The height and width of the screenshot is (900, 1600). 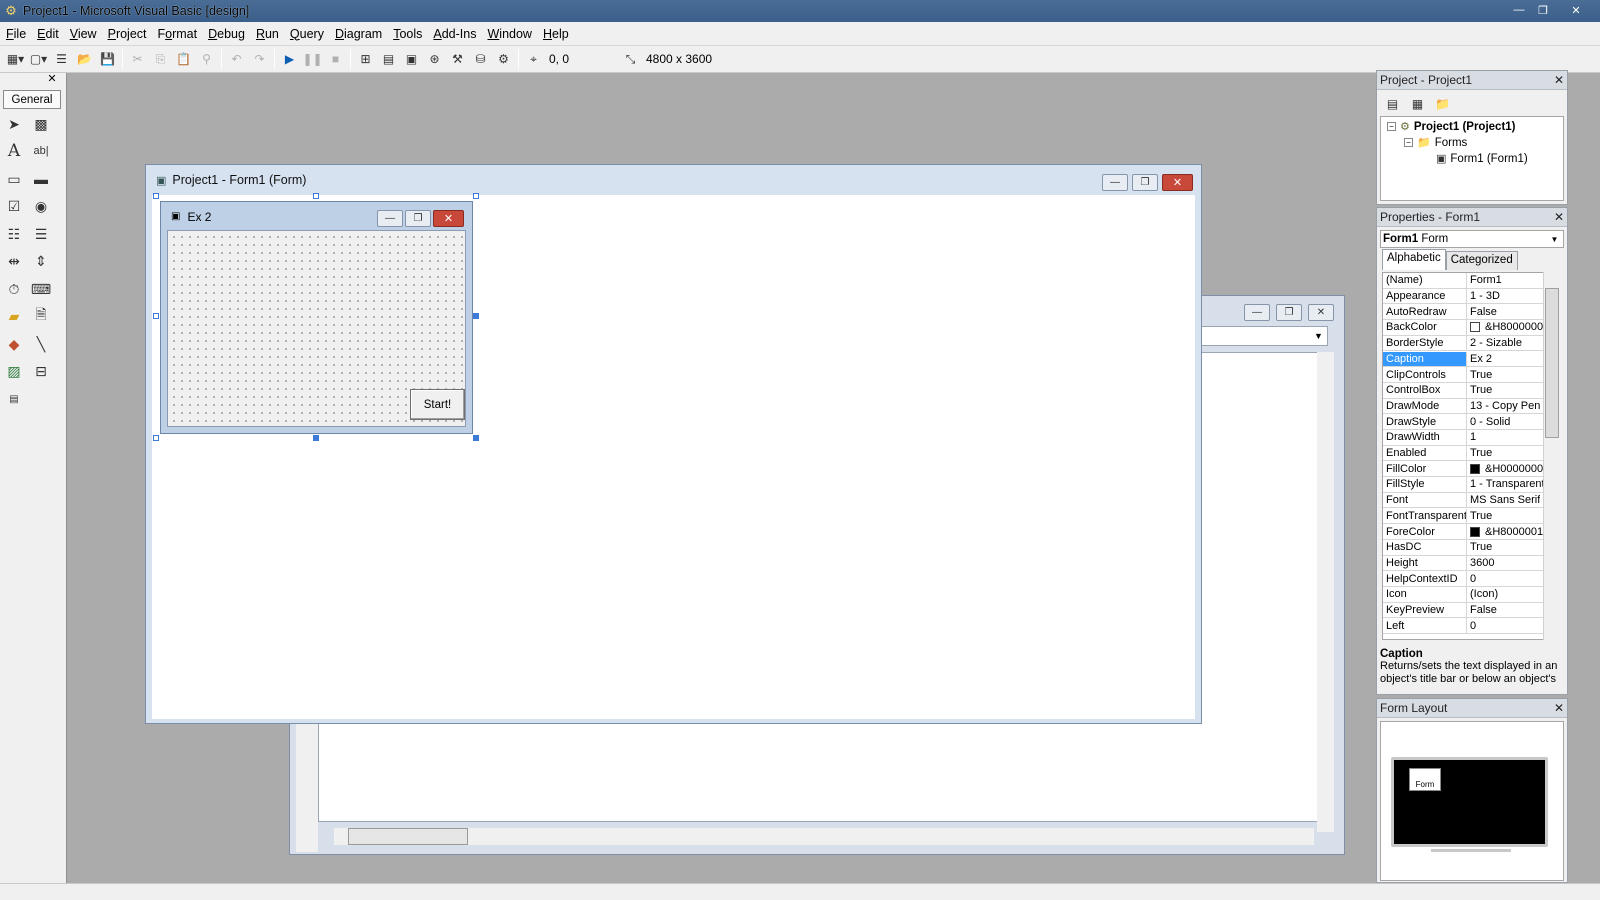 I want to click on form1-design-surface: ▣ Ex 2 — ❐ ✕ Start!, so click(x=316, y=317).